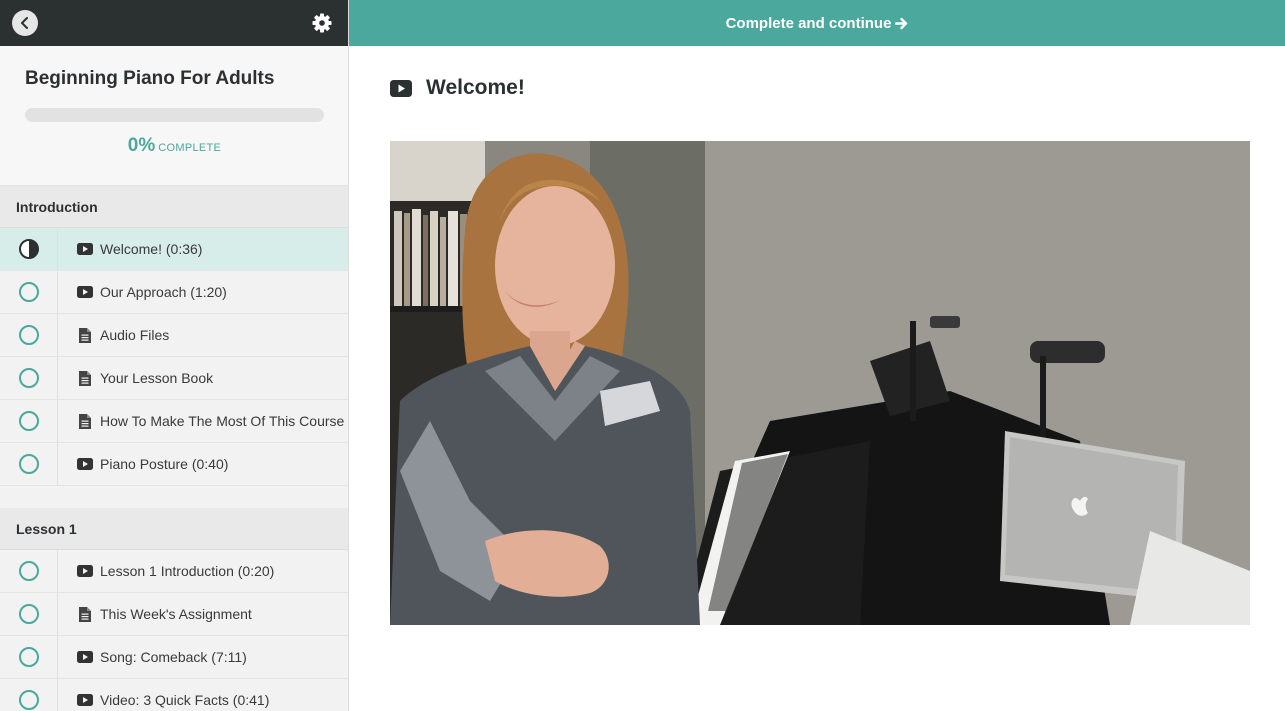 The width and height of the screenshot is (1285, 711). Describe the element at coordinates (174, 335) in the screenshot. I see `lecture-item-audio-files: Audio Files` at that location.